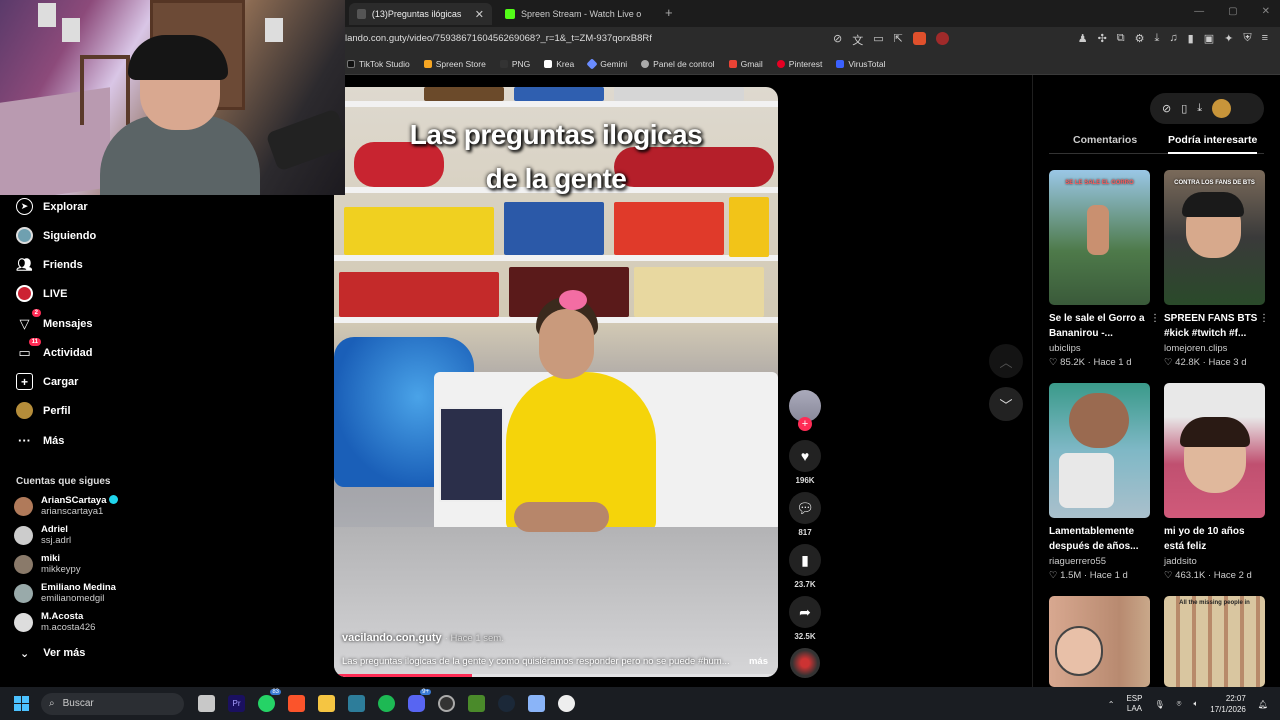 This screenshot has width=1280, height=720. Describe the element at coordinates (1006, 404) in the screenshot. I see `next-video-button: ﹀` at that location.